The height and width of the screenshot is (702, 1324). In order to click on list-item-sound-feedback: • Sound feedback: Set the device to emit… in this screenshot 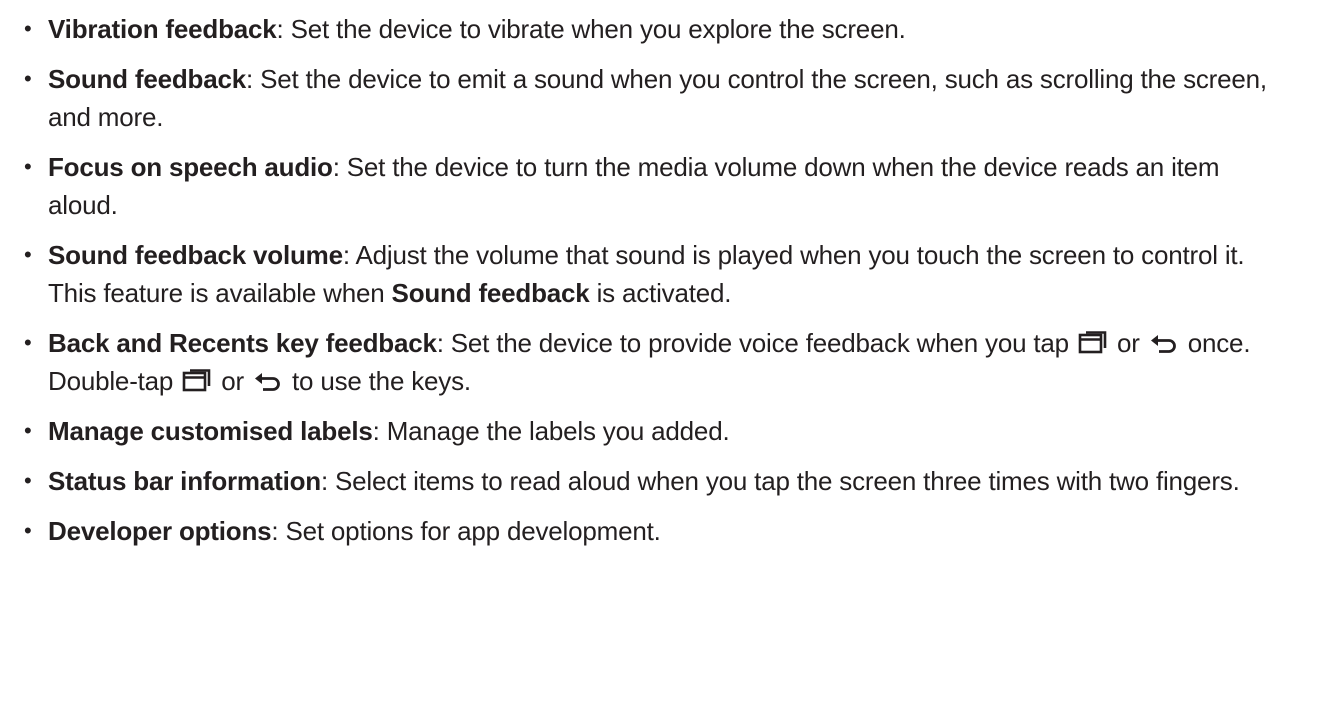, I will do `click(658, 98)`.